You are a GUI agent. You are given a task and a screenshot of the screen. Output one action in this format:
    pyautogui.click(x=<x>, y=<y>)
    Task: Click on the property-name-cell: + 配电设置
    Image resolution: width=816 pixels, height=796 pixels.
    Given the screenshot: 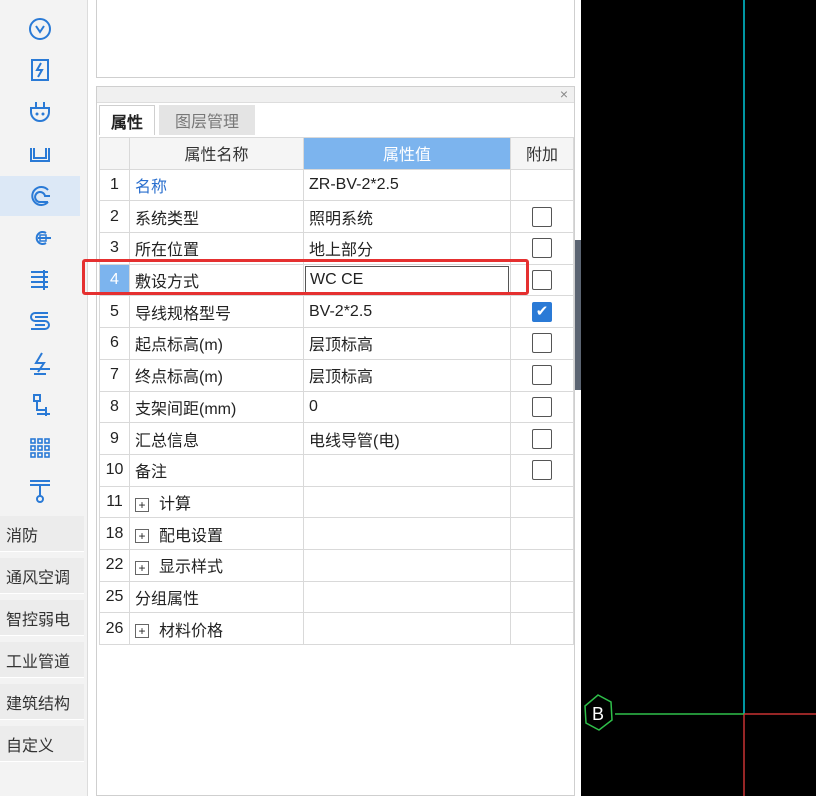 What is the action you would take?
    pyautogui.click(x=216, y=533)
    